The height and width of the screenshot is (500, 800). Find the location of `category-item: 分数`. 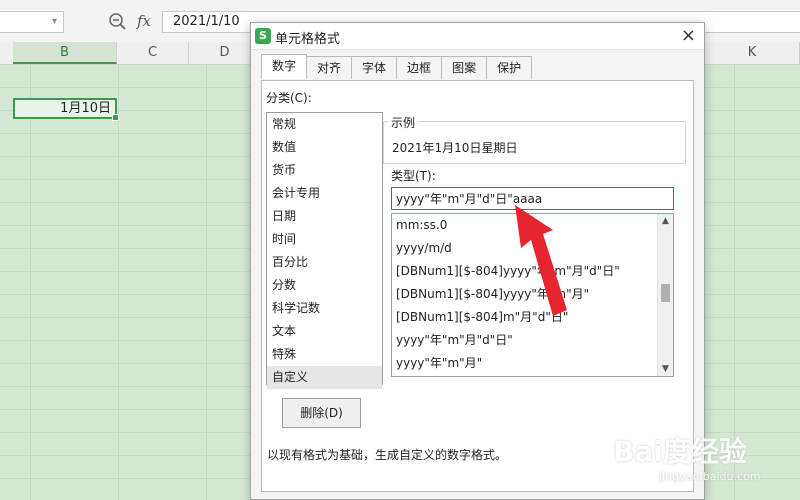

category-item: 分数 is located at coordinates (324, 285).